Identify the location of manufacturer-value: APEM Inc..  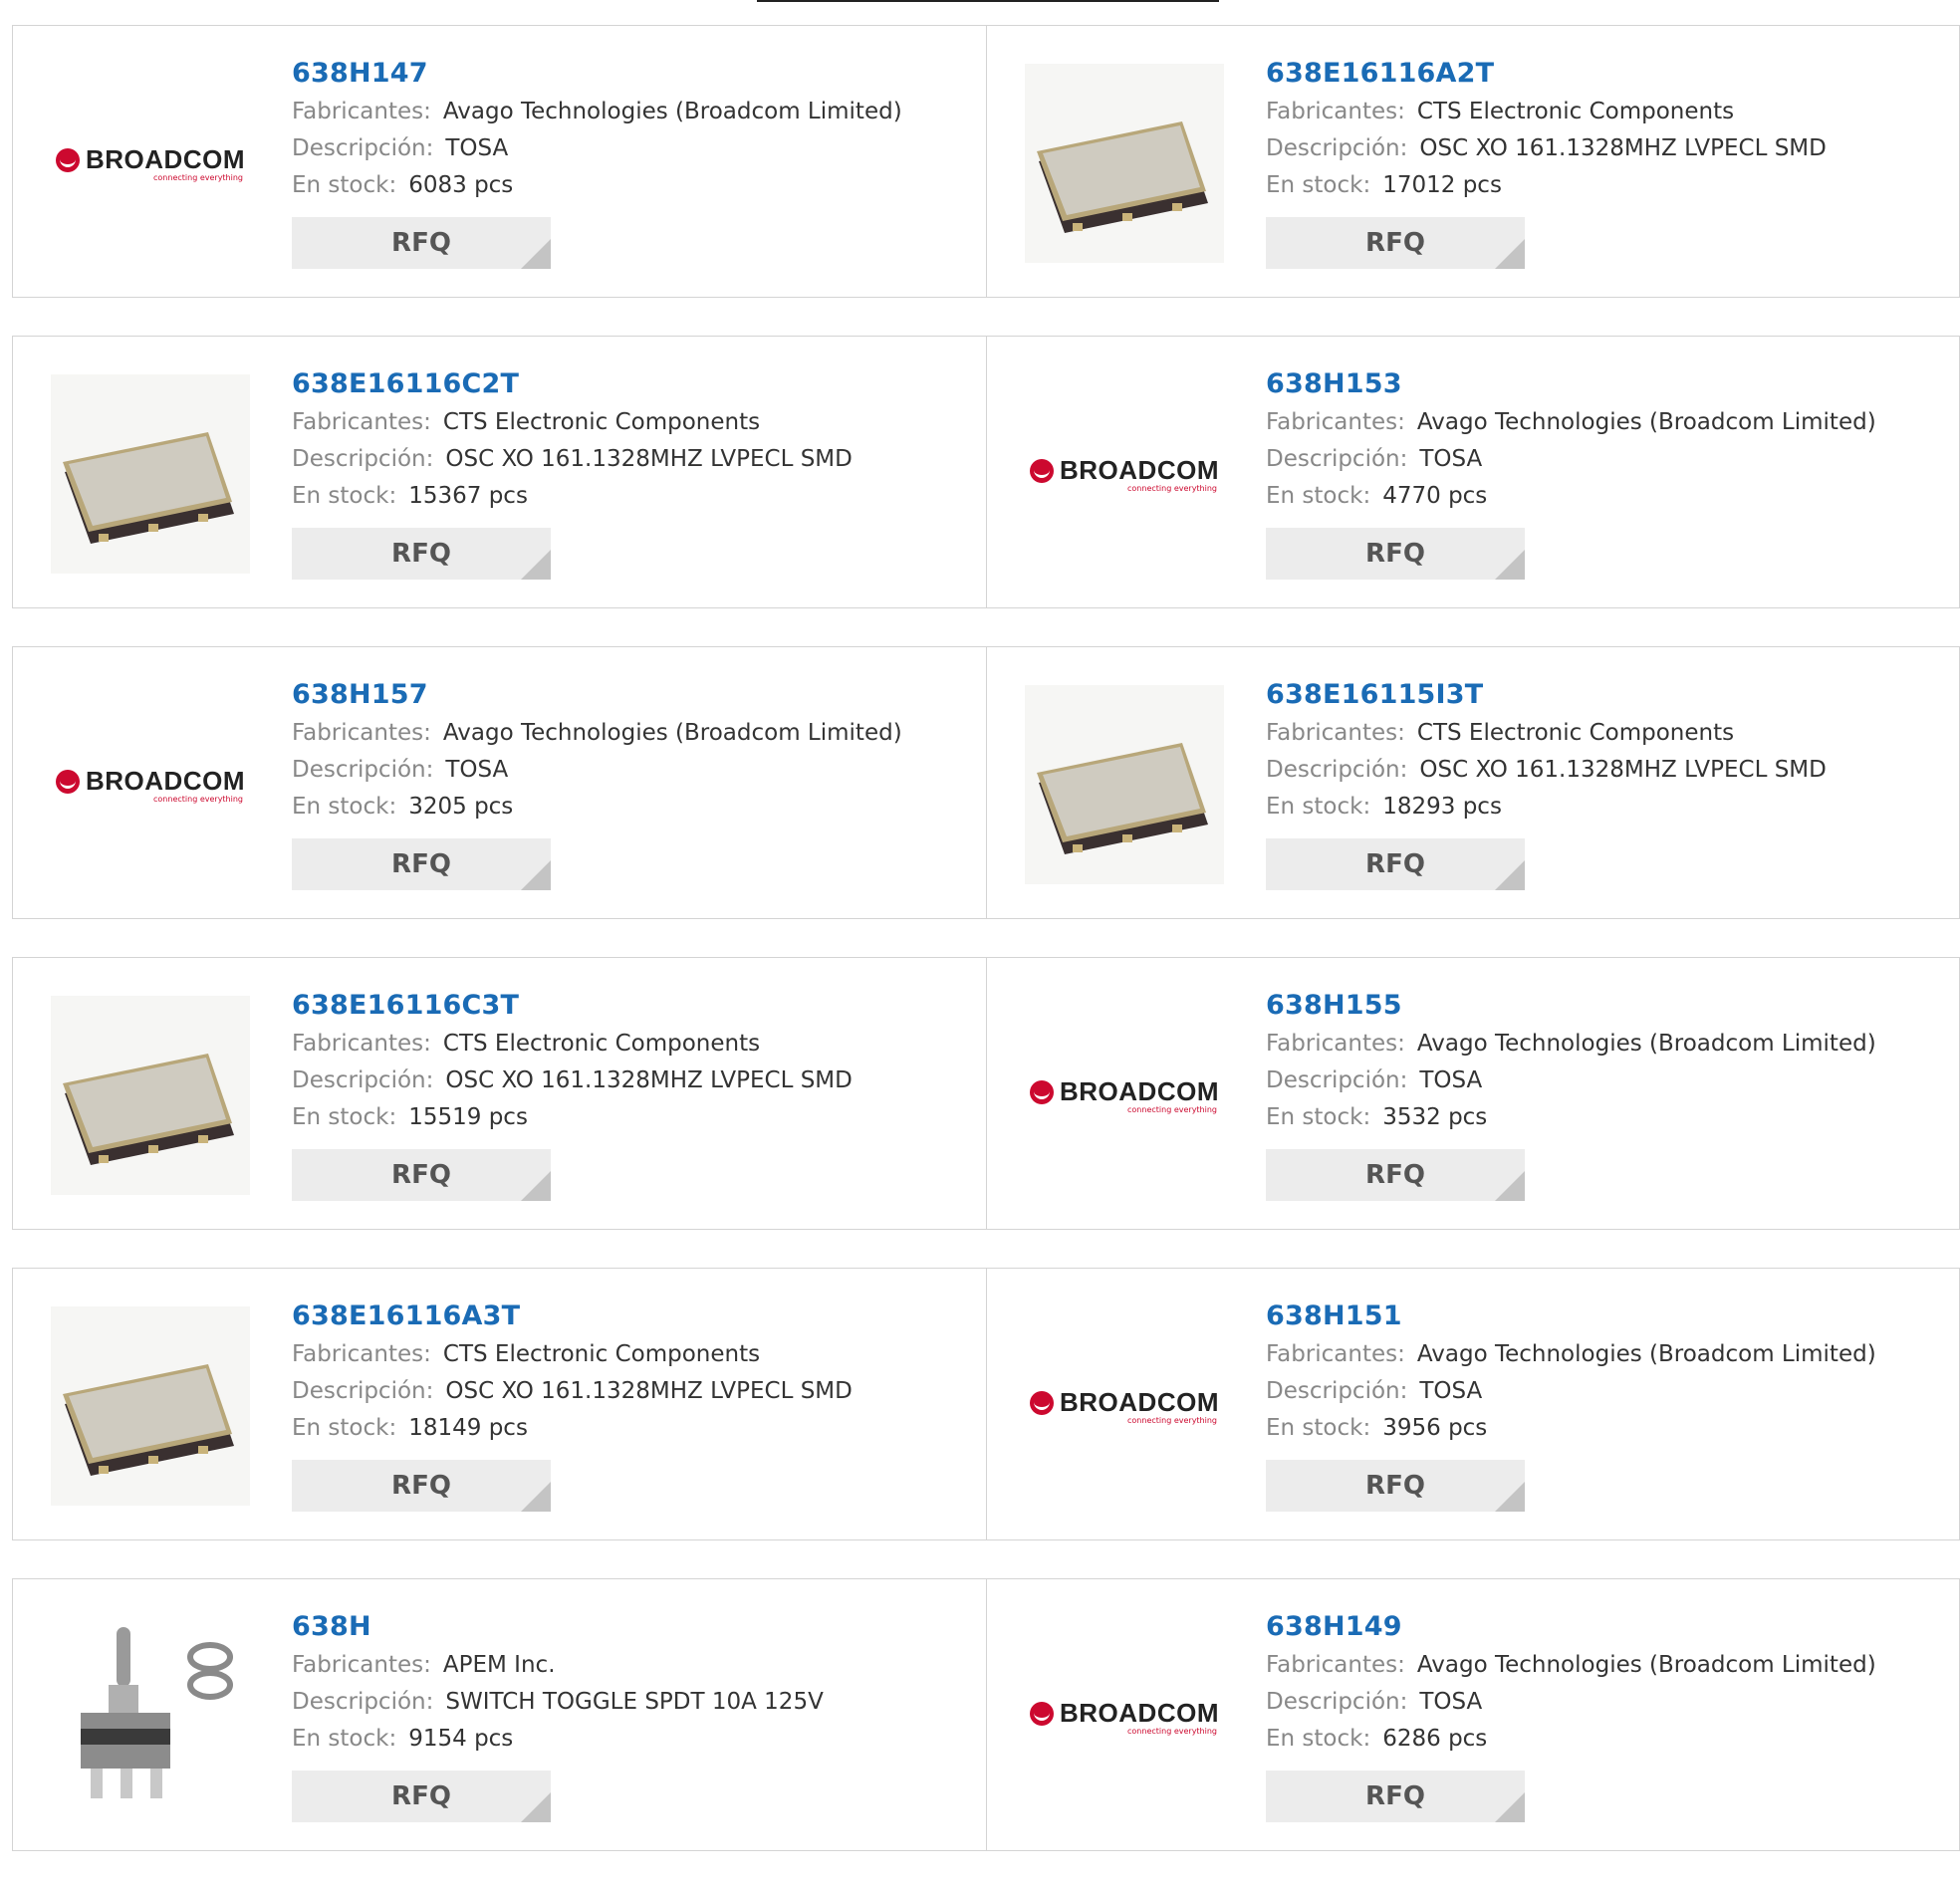
(499, 1665).